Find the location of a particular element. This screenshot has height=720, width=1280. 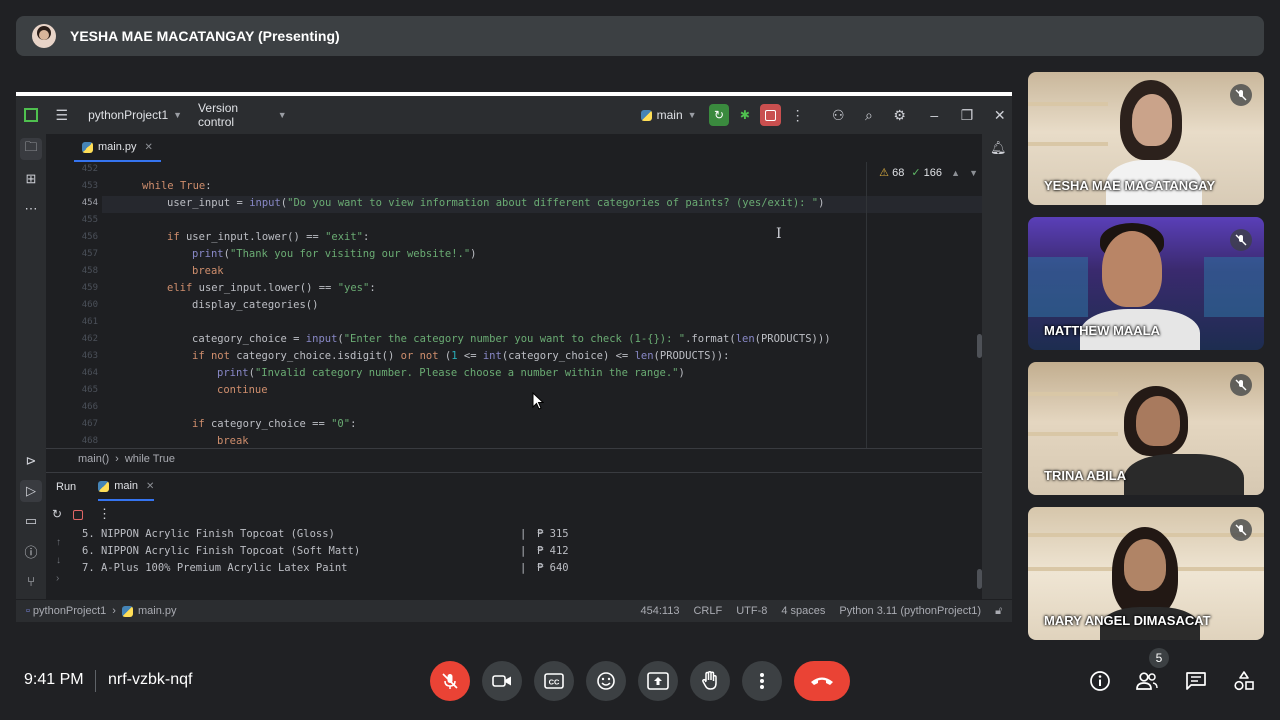

tab-run-main: main ✕ is located at coordinates (126, 487).